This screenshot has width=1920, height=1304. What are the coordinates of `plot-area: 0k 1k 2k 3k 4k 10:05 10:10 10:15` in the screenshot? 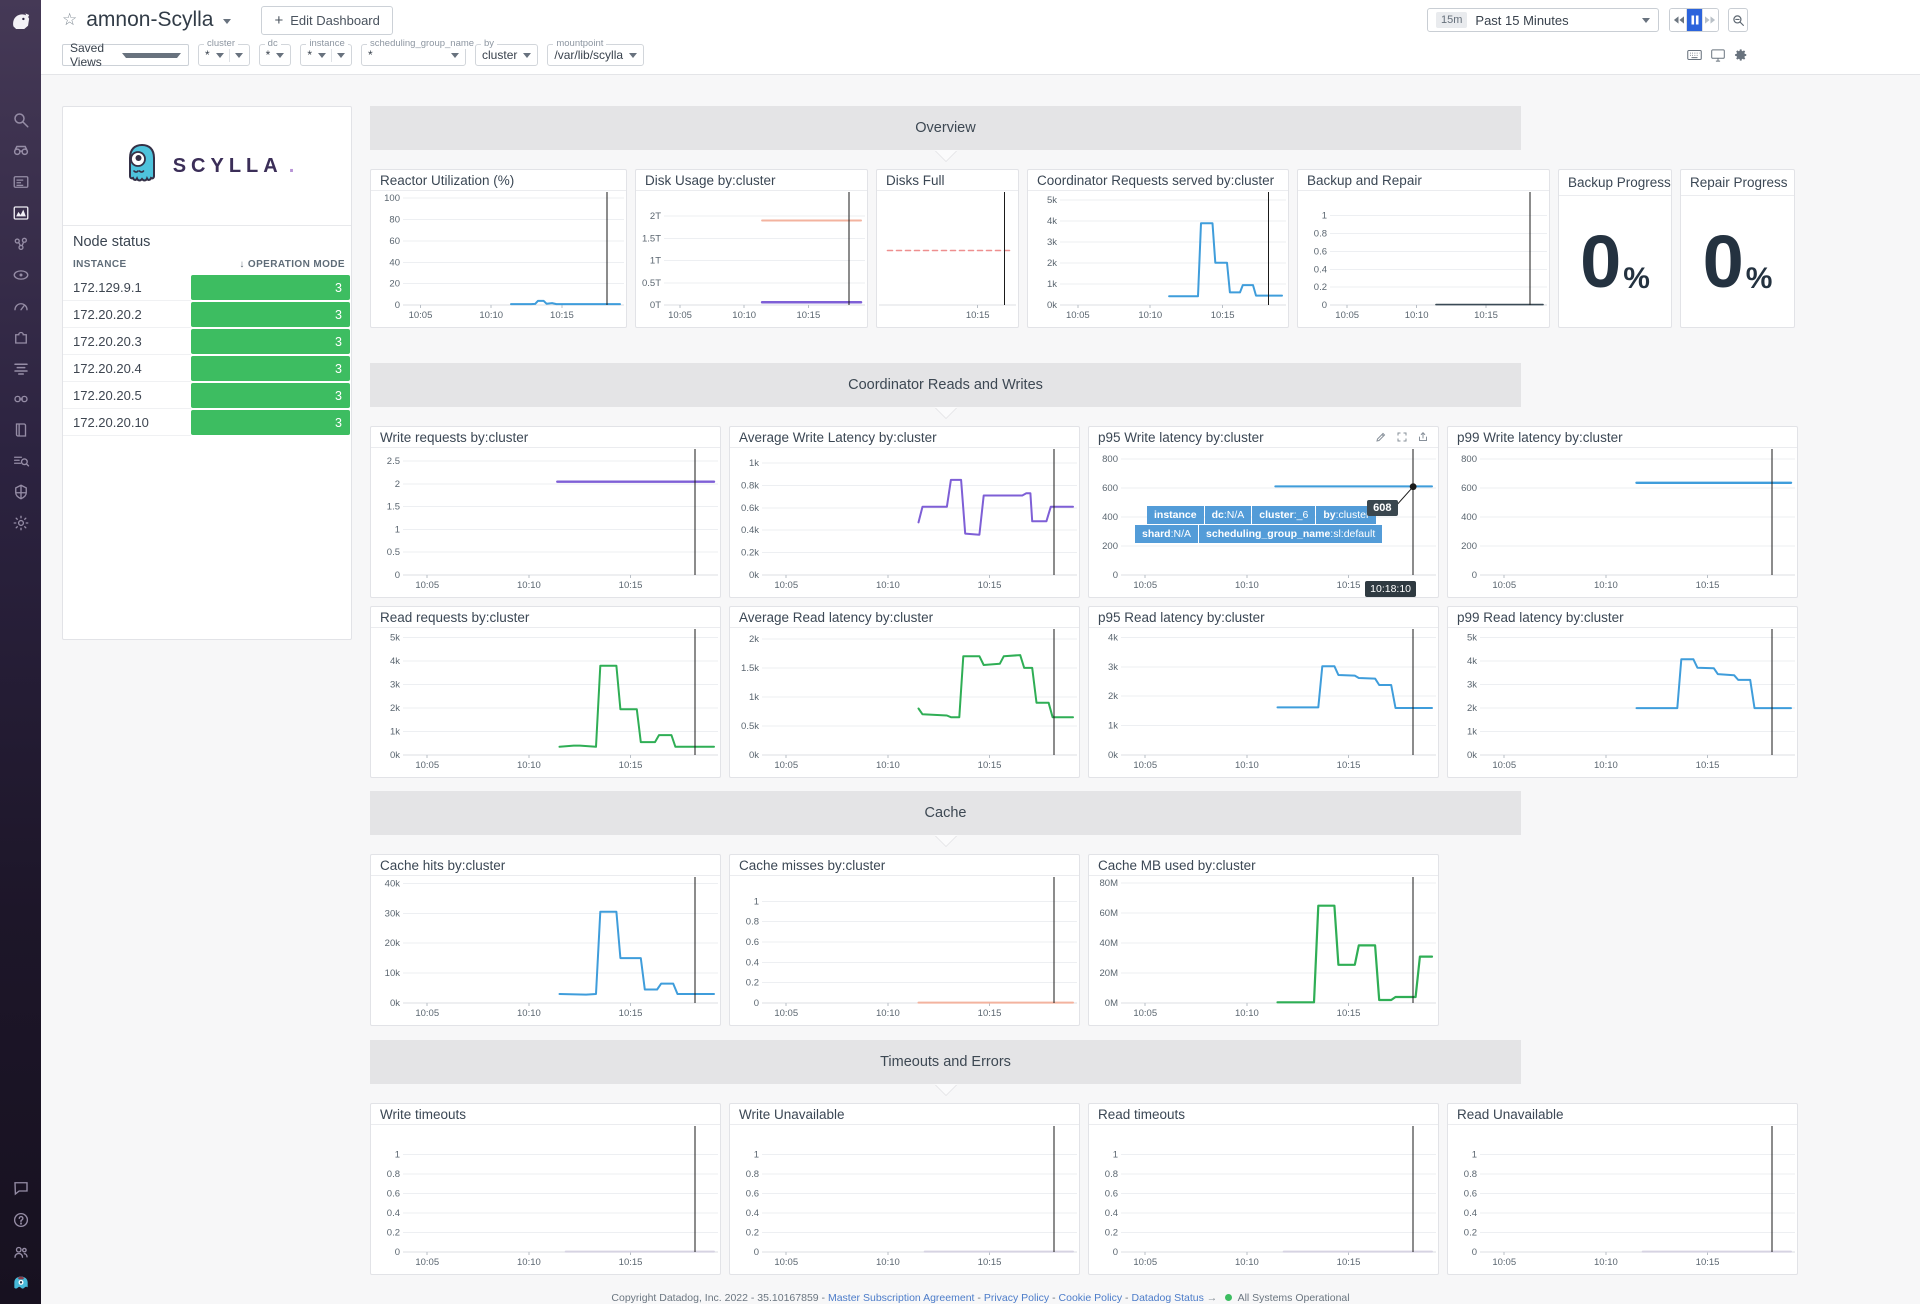 It's located at (1263, 702).